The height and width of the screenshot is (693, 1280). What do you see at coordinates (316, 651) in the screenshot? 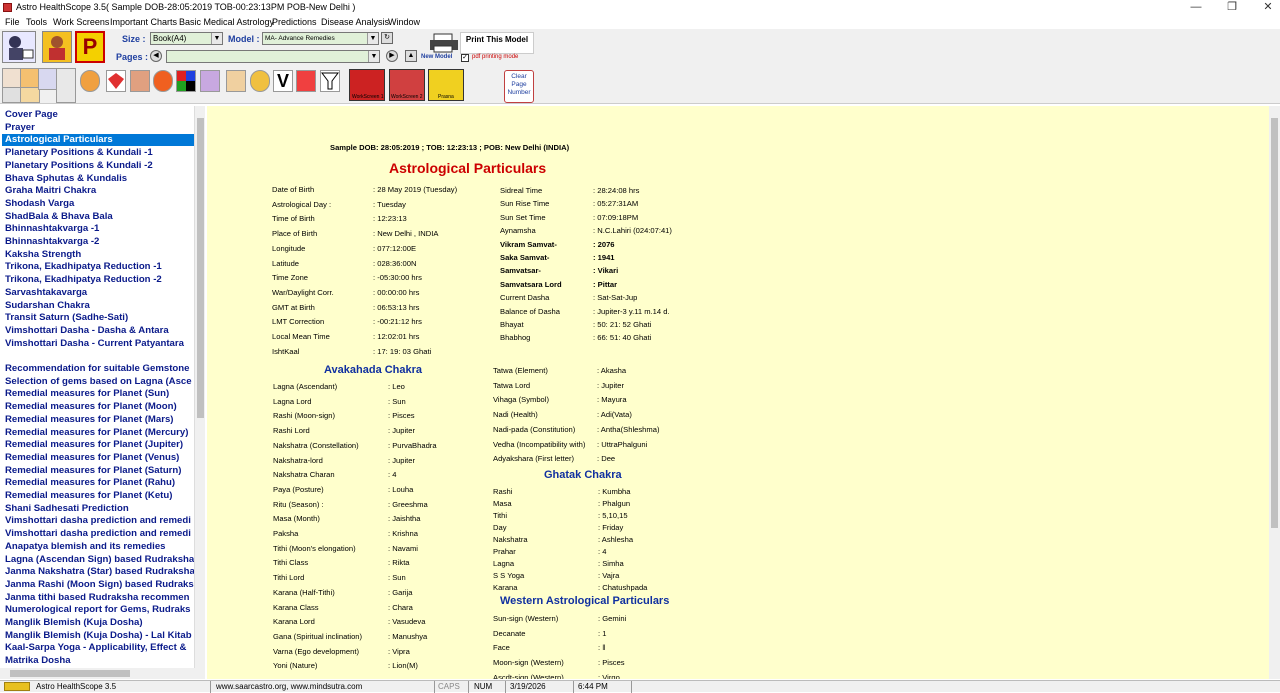
I see `field-label: Varna (Ego development)` at bounding box center [316, 651].